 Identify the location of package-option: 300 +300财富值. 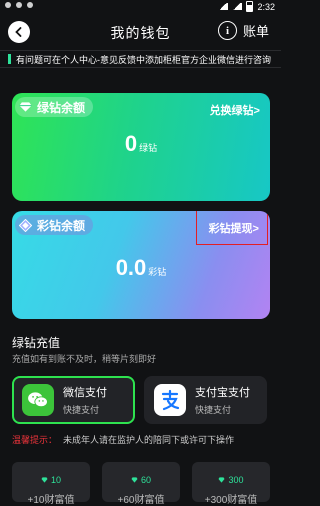
(231, 484).